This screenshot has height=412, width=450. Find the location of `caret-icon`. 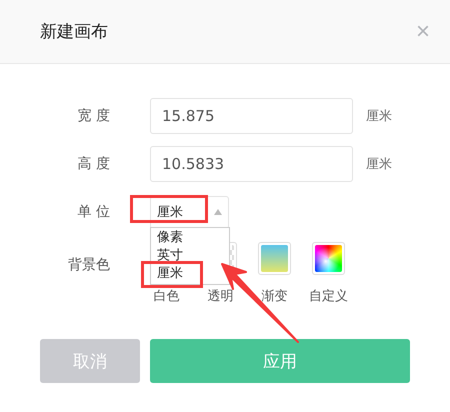

caret-icon is located at coordinates (218, 212).